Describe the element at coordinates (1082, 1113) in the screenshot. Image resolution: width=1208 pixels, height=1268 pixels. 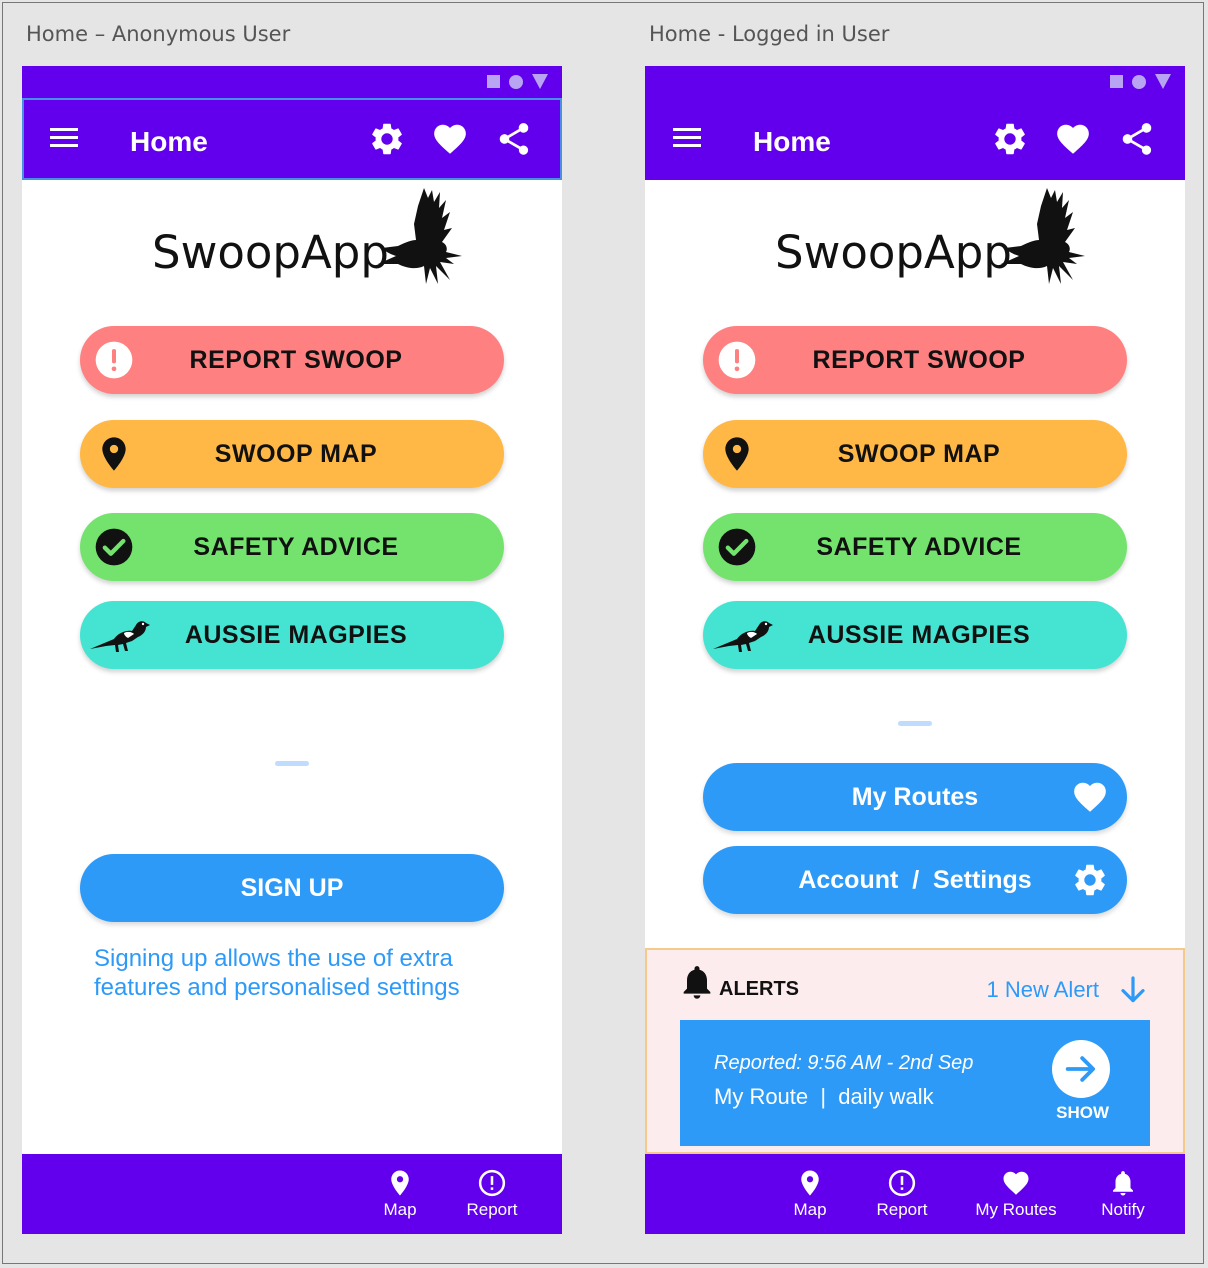
I see `show-alert-button: SHOW` at that location.